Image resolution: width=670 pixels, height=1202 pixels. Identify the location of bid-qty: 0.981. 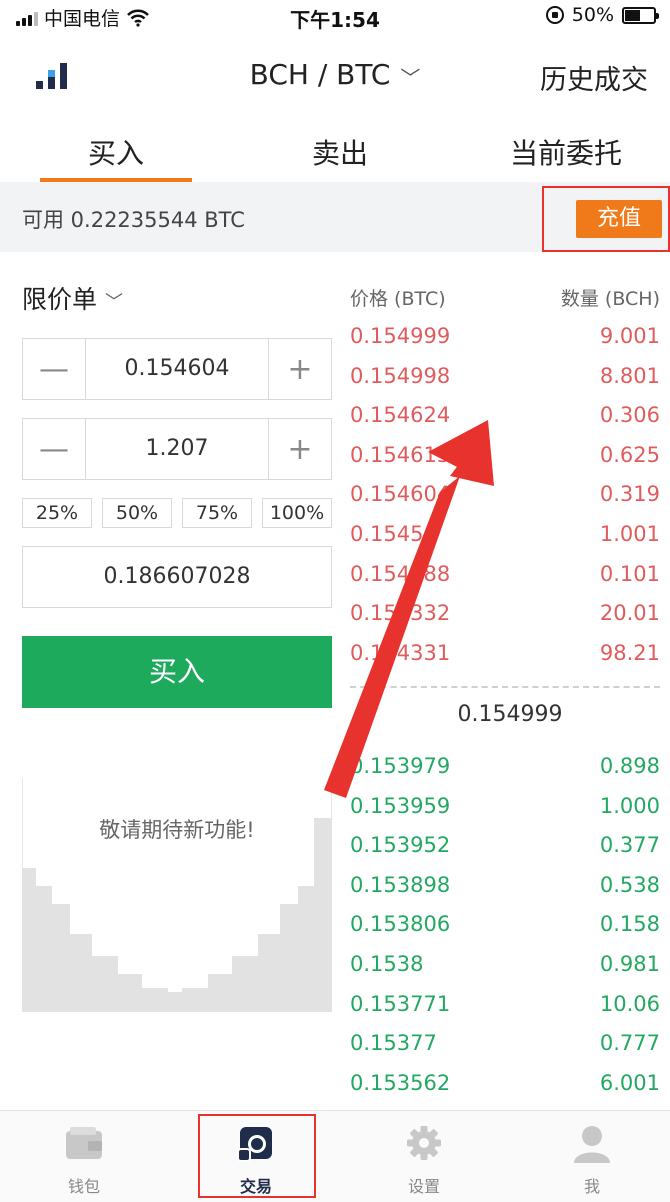
(629, 964).